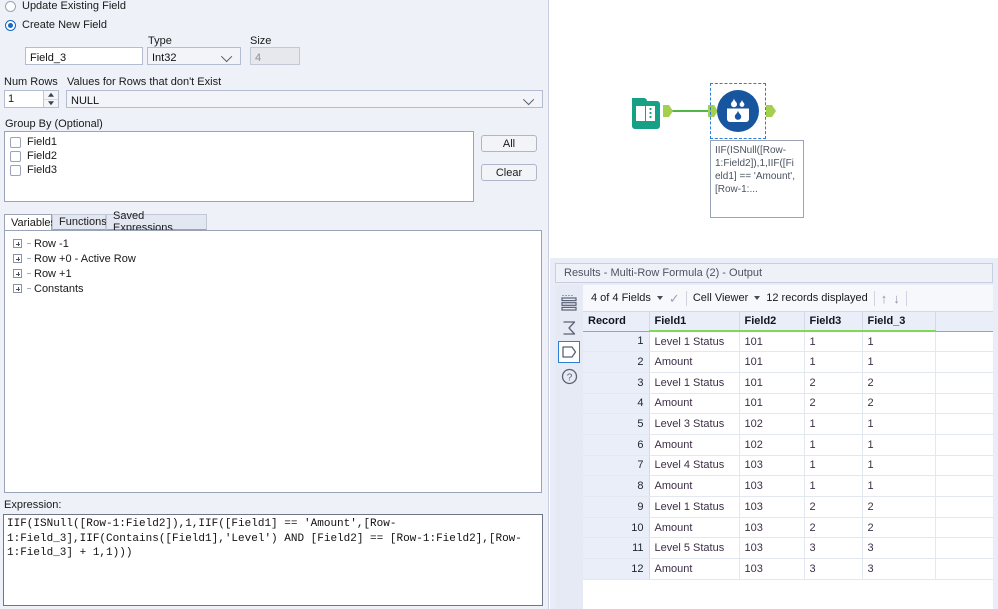  I want to click on table-row: 3 Level 1 Status 101 2 2, so click(788, 383).